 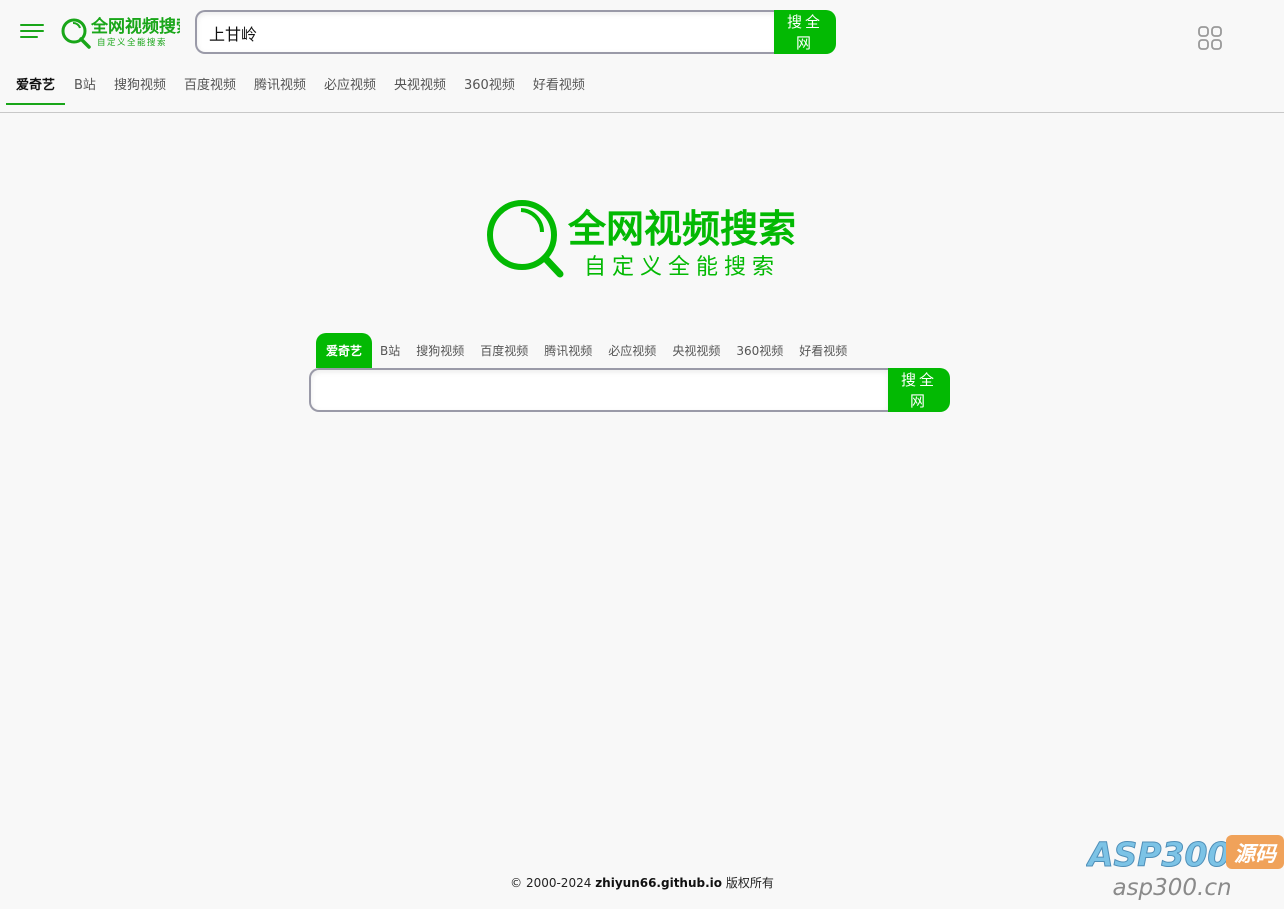 What do you see at coordinates (32, 31) in the screenshot?
I see `menu-icon` at bounding box center [32, 31].